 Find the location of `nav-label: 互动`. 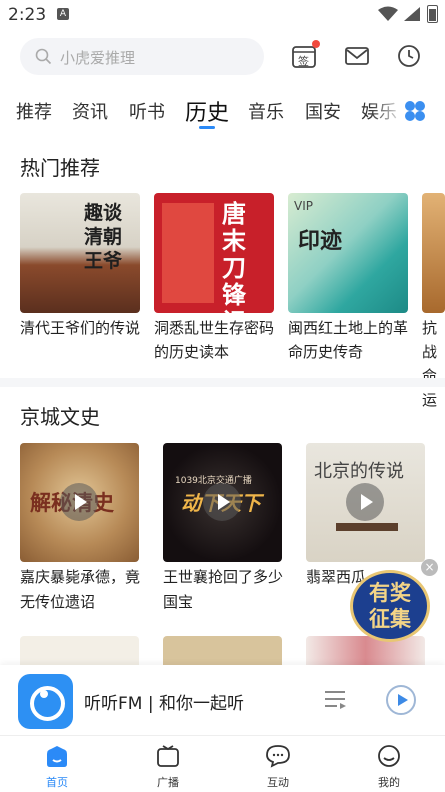

nav-label: 互动 is located at coordinates (278, 782).